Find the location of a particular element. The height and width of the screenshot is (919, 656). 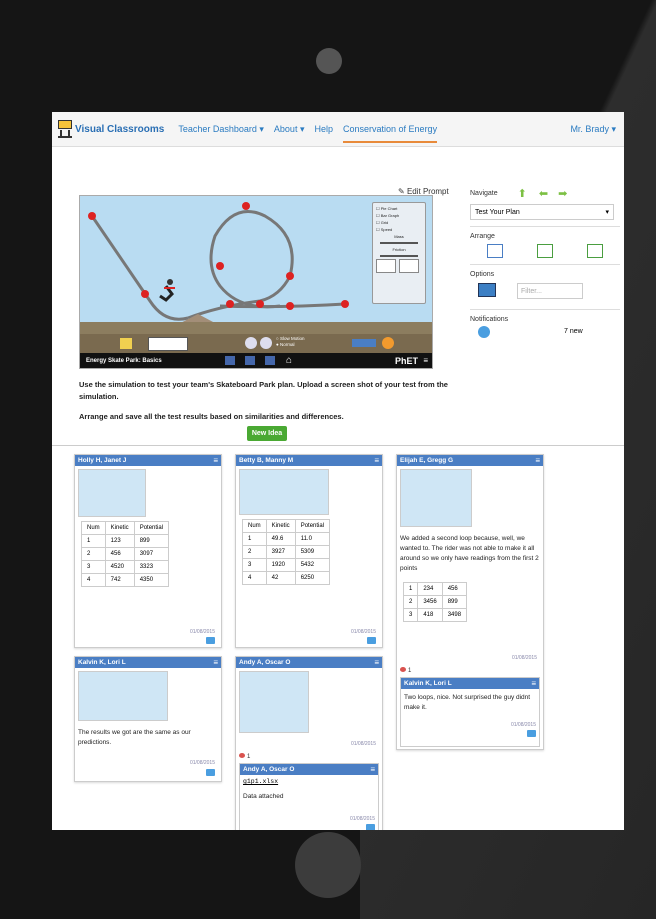

navigate-select: Test Your Plan is located at coordinates (542, 212).